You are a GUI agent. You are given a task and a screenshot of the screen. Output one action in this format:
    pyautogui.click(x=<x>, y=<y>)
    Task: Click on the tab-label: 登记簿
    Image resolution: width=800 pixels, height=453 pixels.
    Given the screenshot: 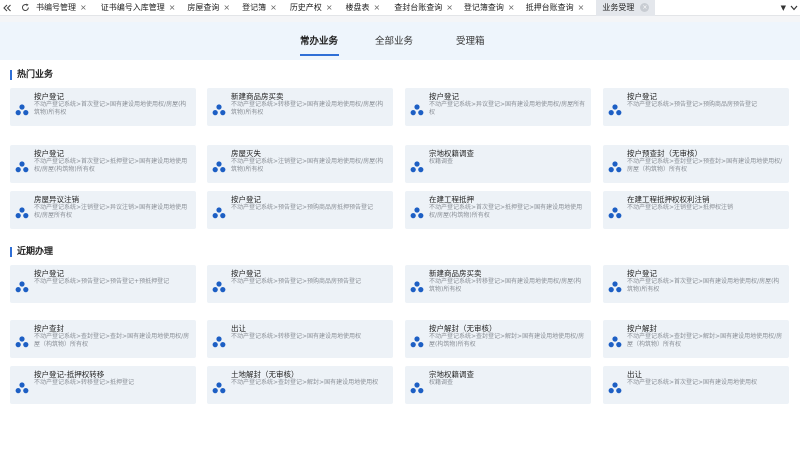 What is the action you would take?
    pyautogui.click(x=254, y=7)
    